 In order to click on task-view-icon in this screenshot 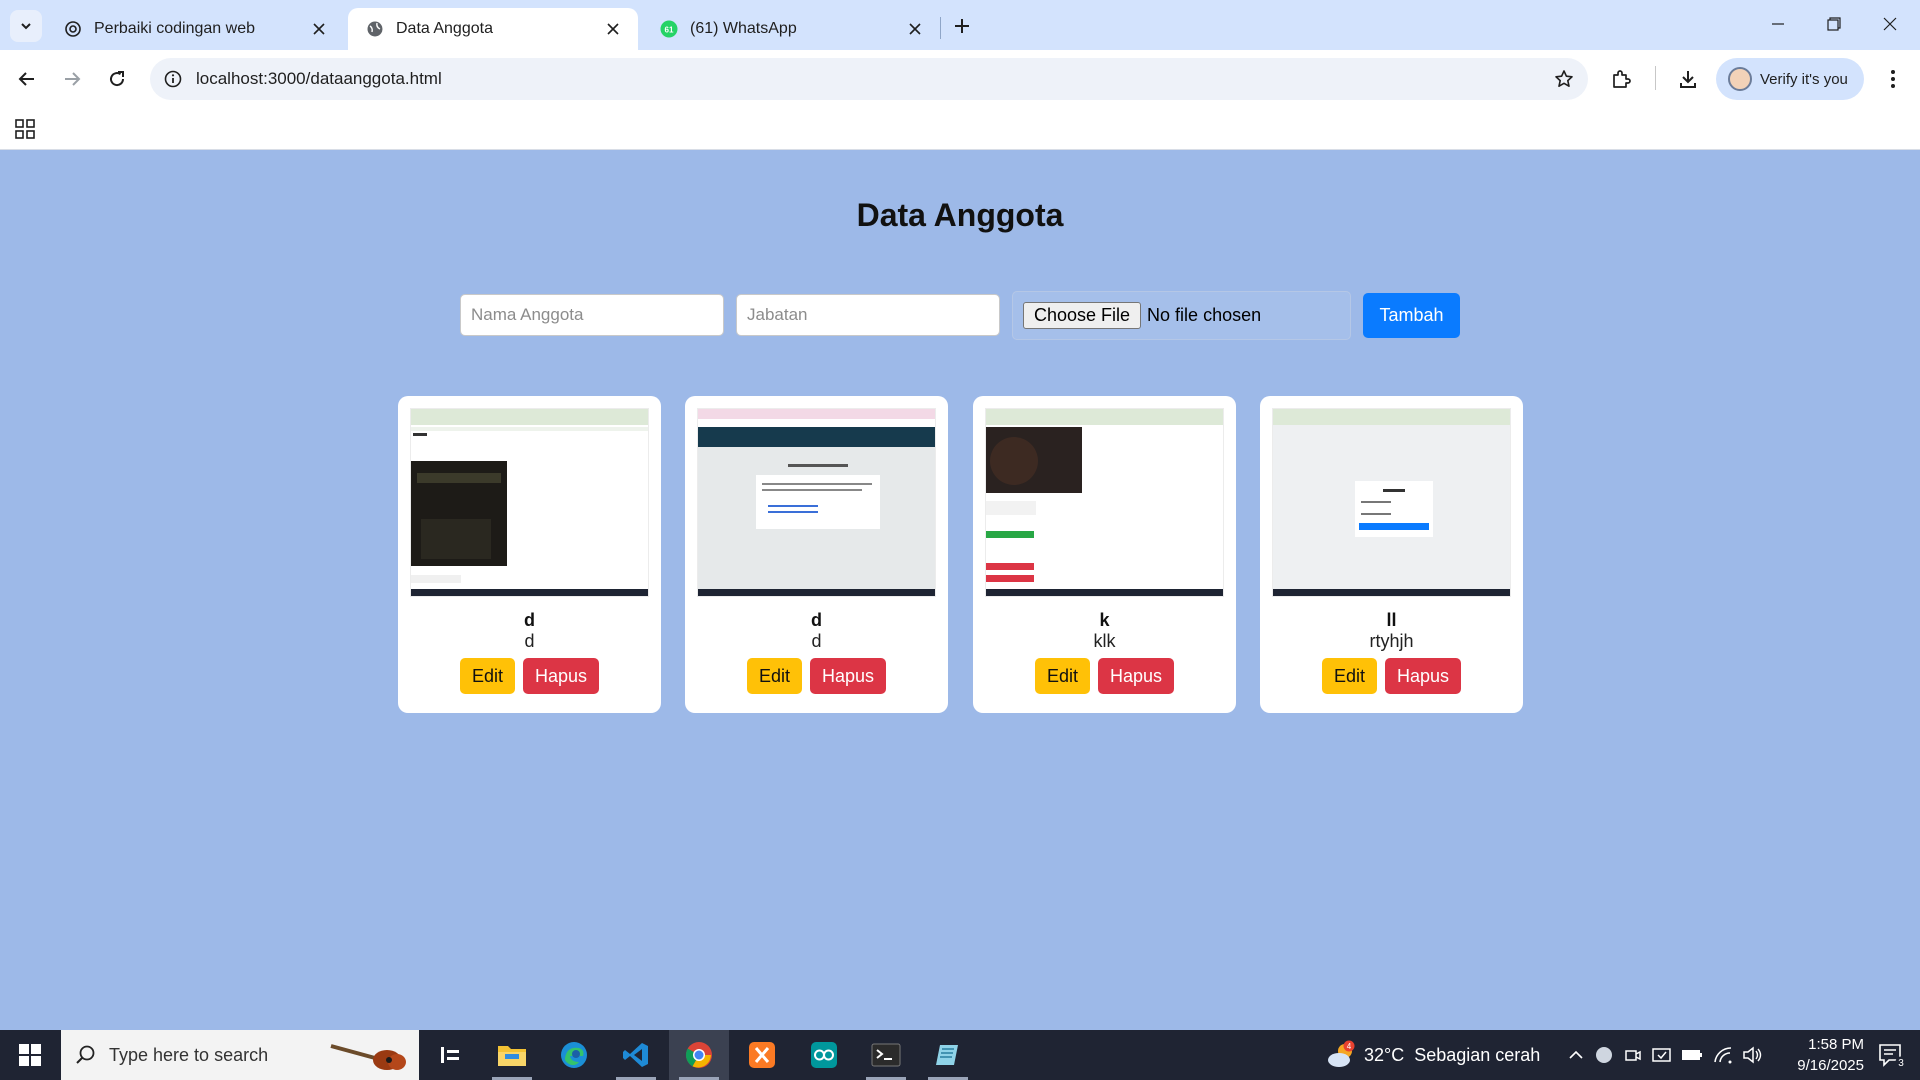, I will do `click(450, 1055)`.